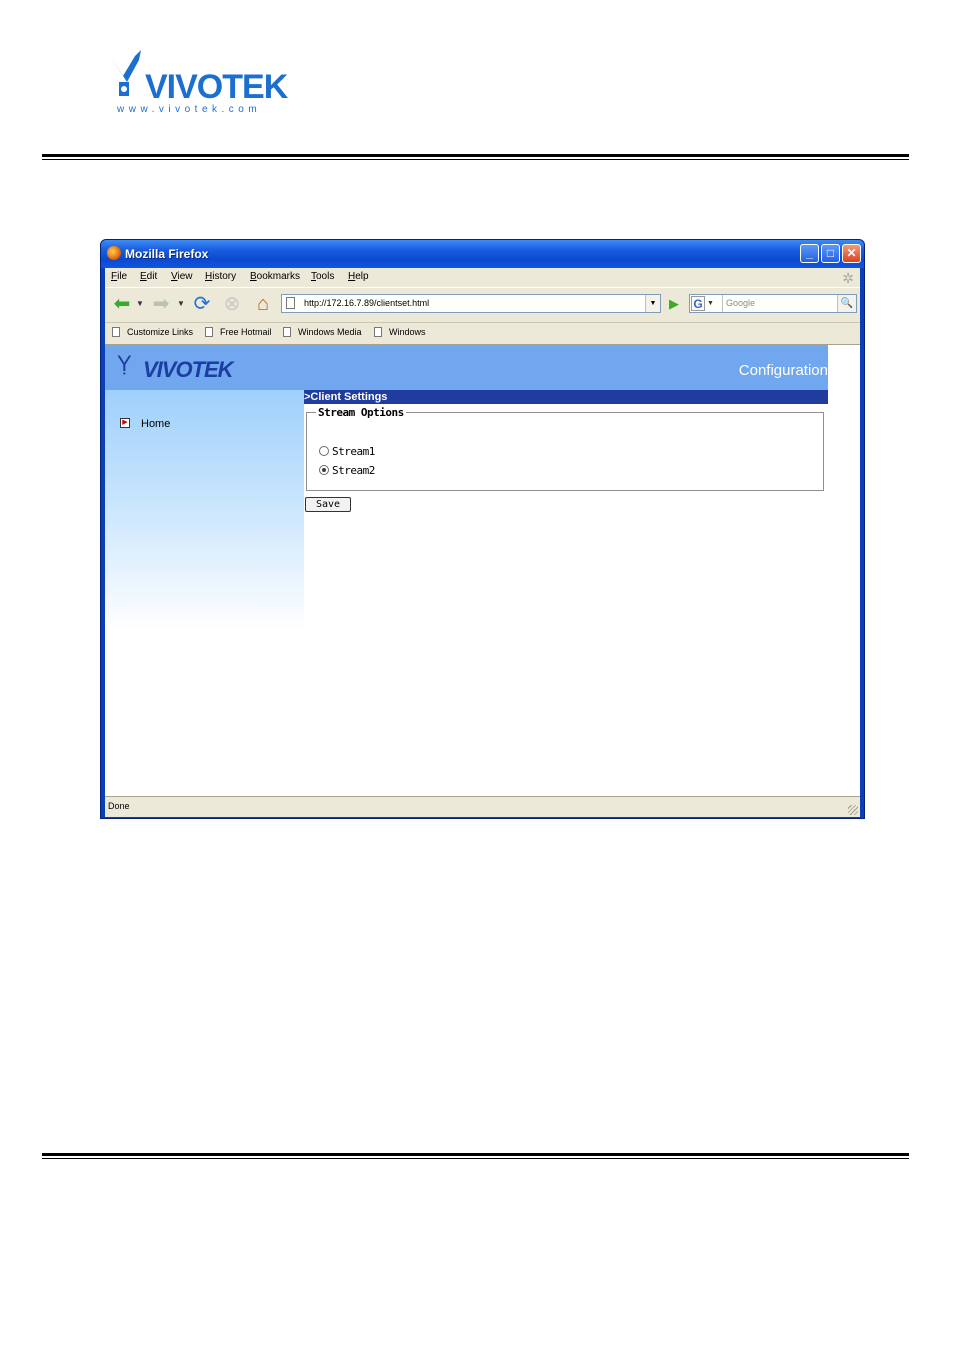 Image resolution: width=954 pixels, height=1350 pixels. I want to click on brand-logo: VIVOTEK, so click(188, 369).